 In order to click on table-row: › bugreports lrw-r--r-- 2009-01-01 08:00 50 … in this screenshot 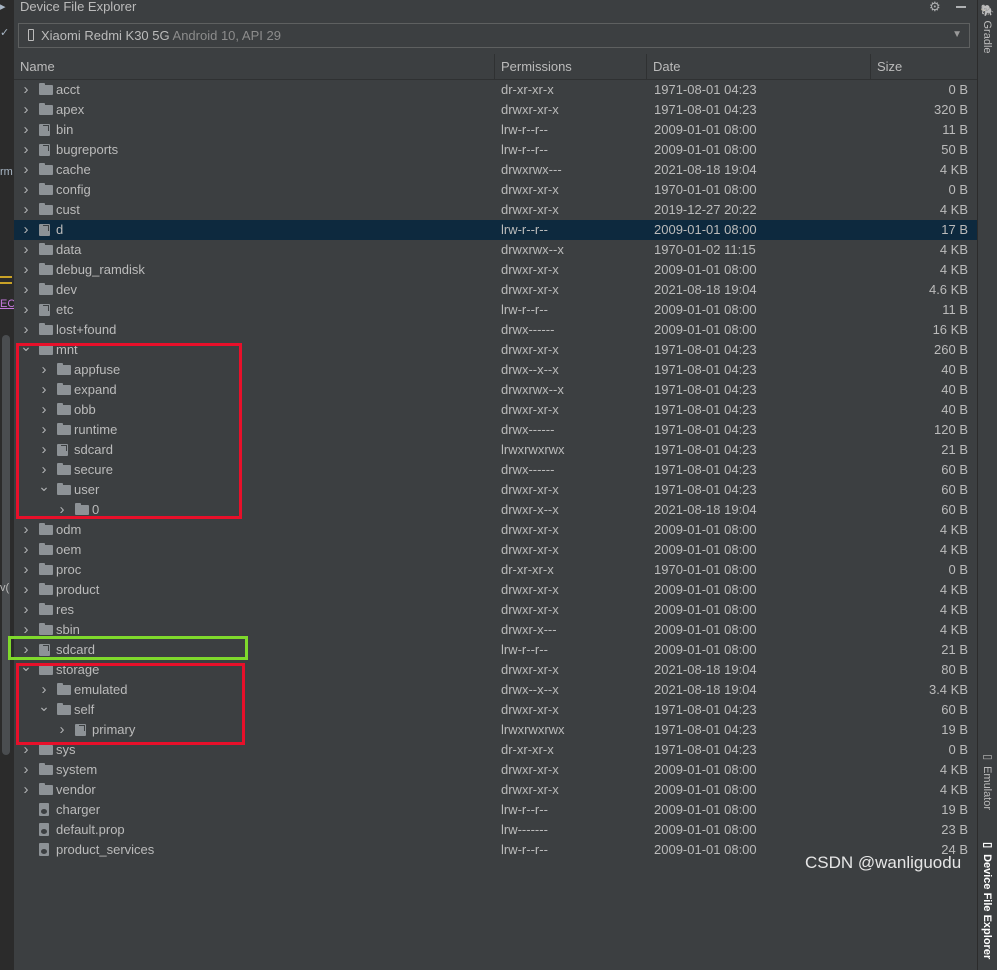, I will do `click(495, 150)`.